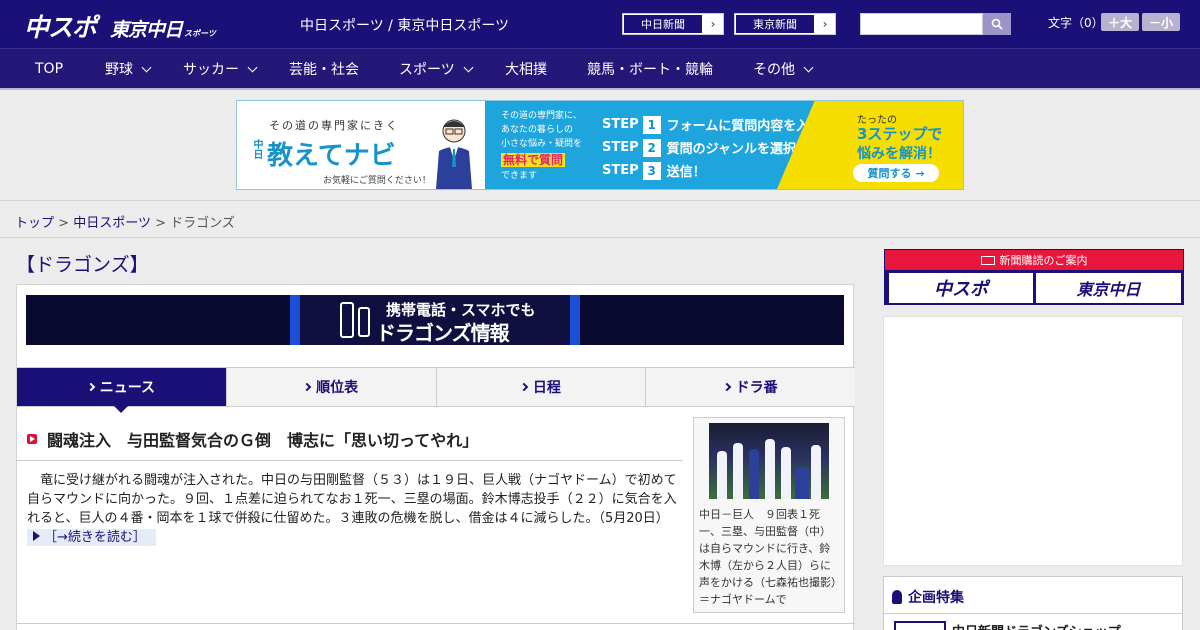 This screenshot has width=1200, height=630. What do you see at coordinates (987, 260) in the screenshot?
I see `newspaper-icon` at bounding box center [987, 260].